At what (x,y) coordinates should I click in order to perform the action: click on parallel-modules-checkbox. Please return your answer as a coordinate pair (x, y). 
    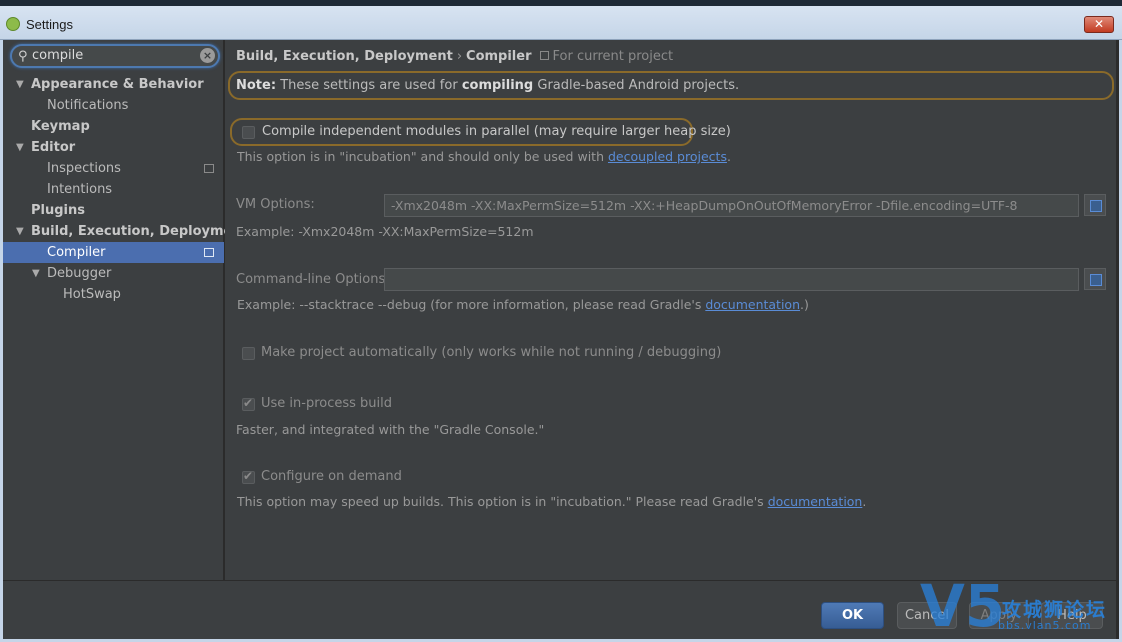
    Looking at the image, I should click on (248, 132).